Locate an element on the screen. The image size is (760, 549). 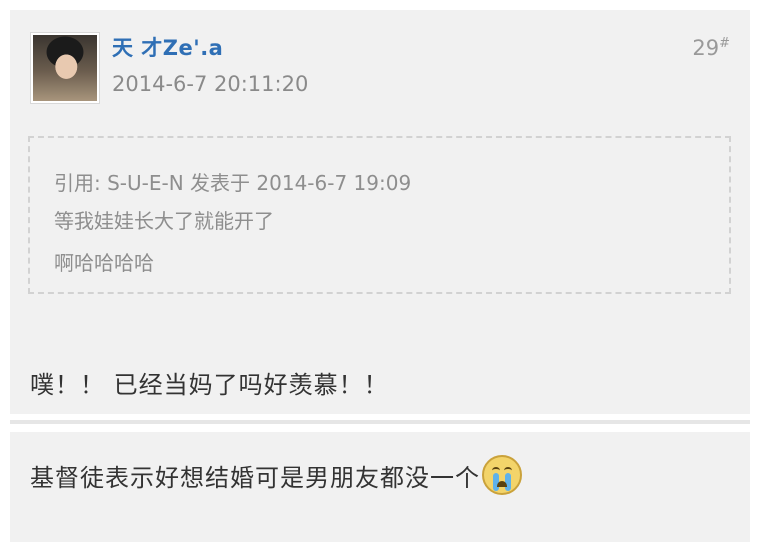
reply-text: 基督徒表示好想结婚可是男朋友都没一个 is located at coordinates (255, 477).